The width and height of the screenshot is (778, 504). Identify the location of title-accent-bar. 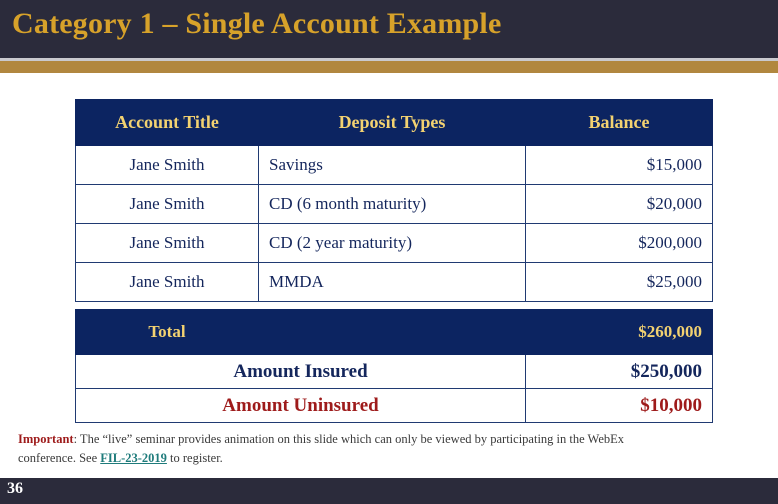
(389, 67).